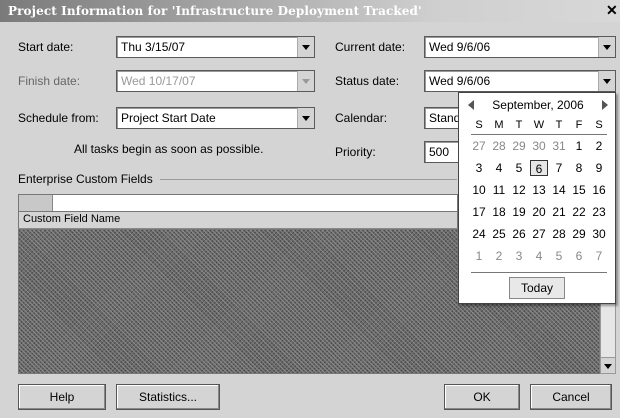  Describe the element at coordinates (370, 47) in the screenshot. I see `current-date-label: Current date:` at that location.